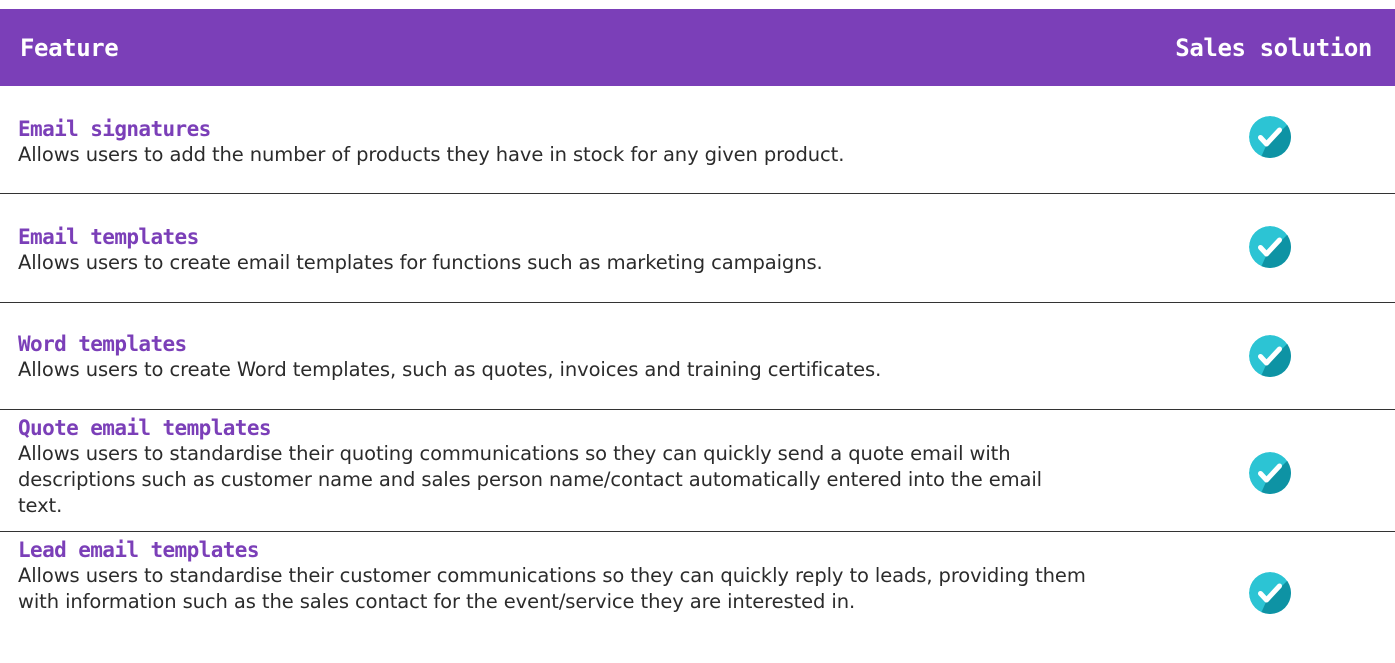  I want to click on sales-solution-column-header: Sales solution, so click(1273, 47).